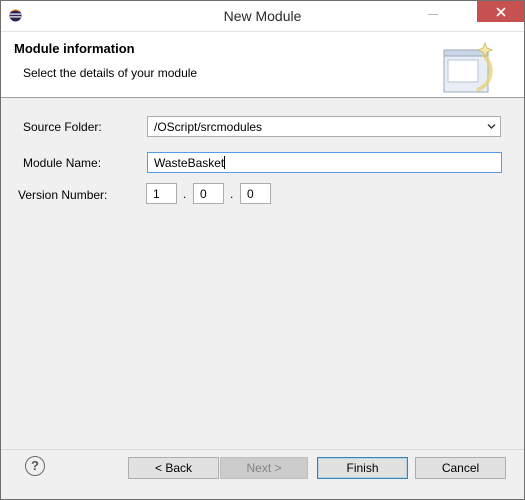 The height and width of the screenshot is (500, 525). I want to click on title-bar: New Module, so click(262, 16).